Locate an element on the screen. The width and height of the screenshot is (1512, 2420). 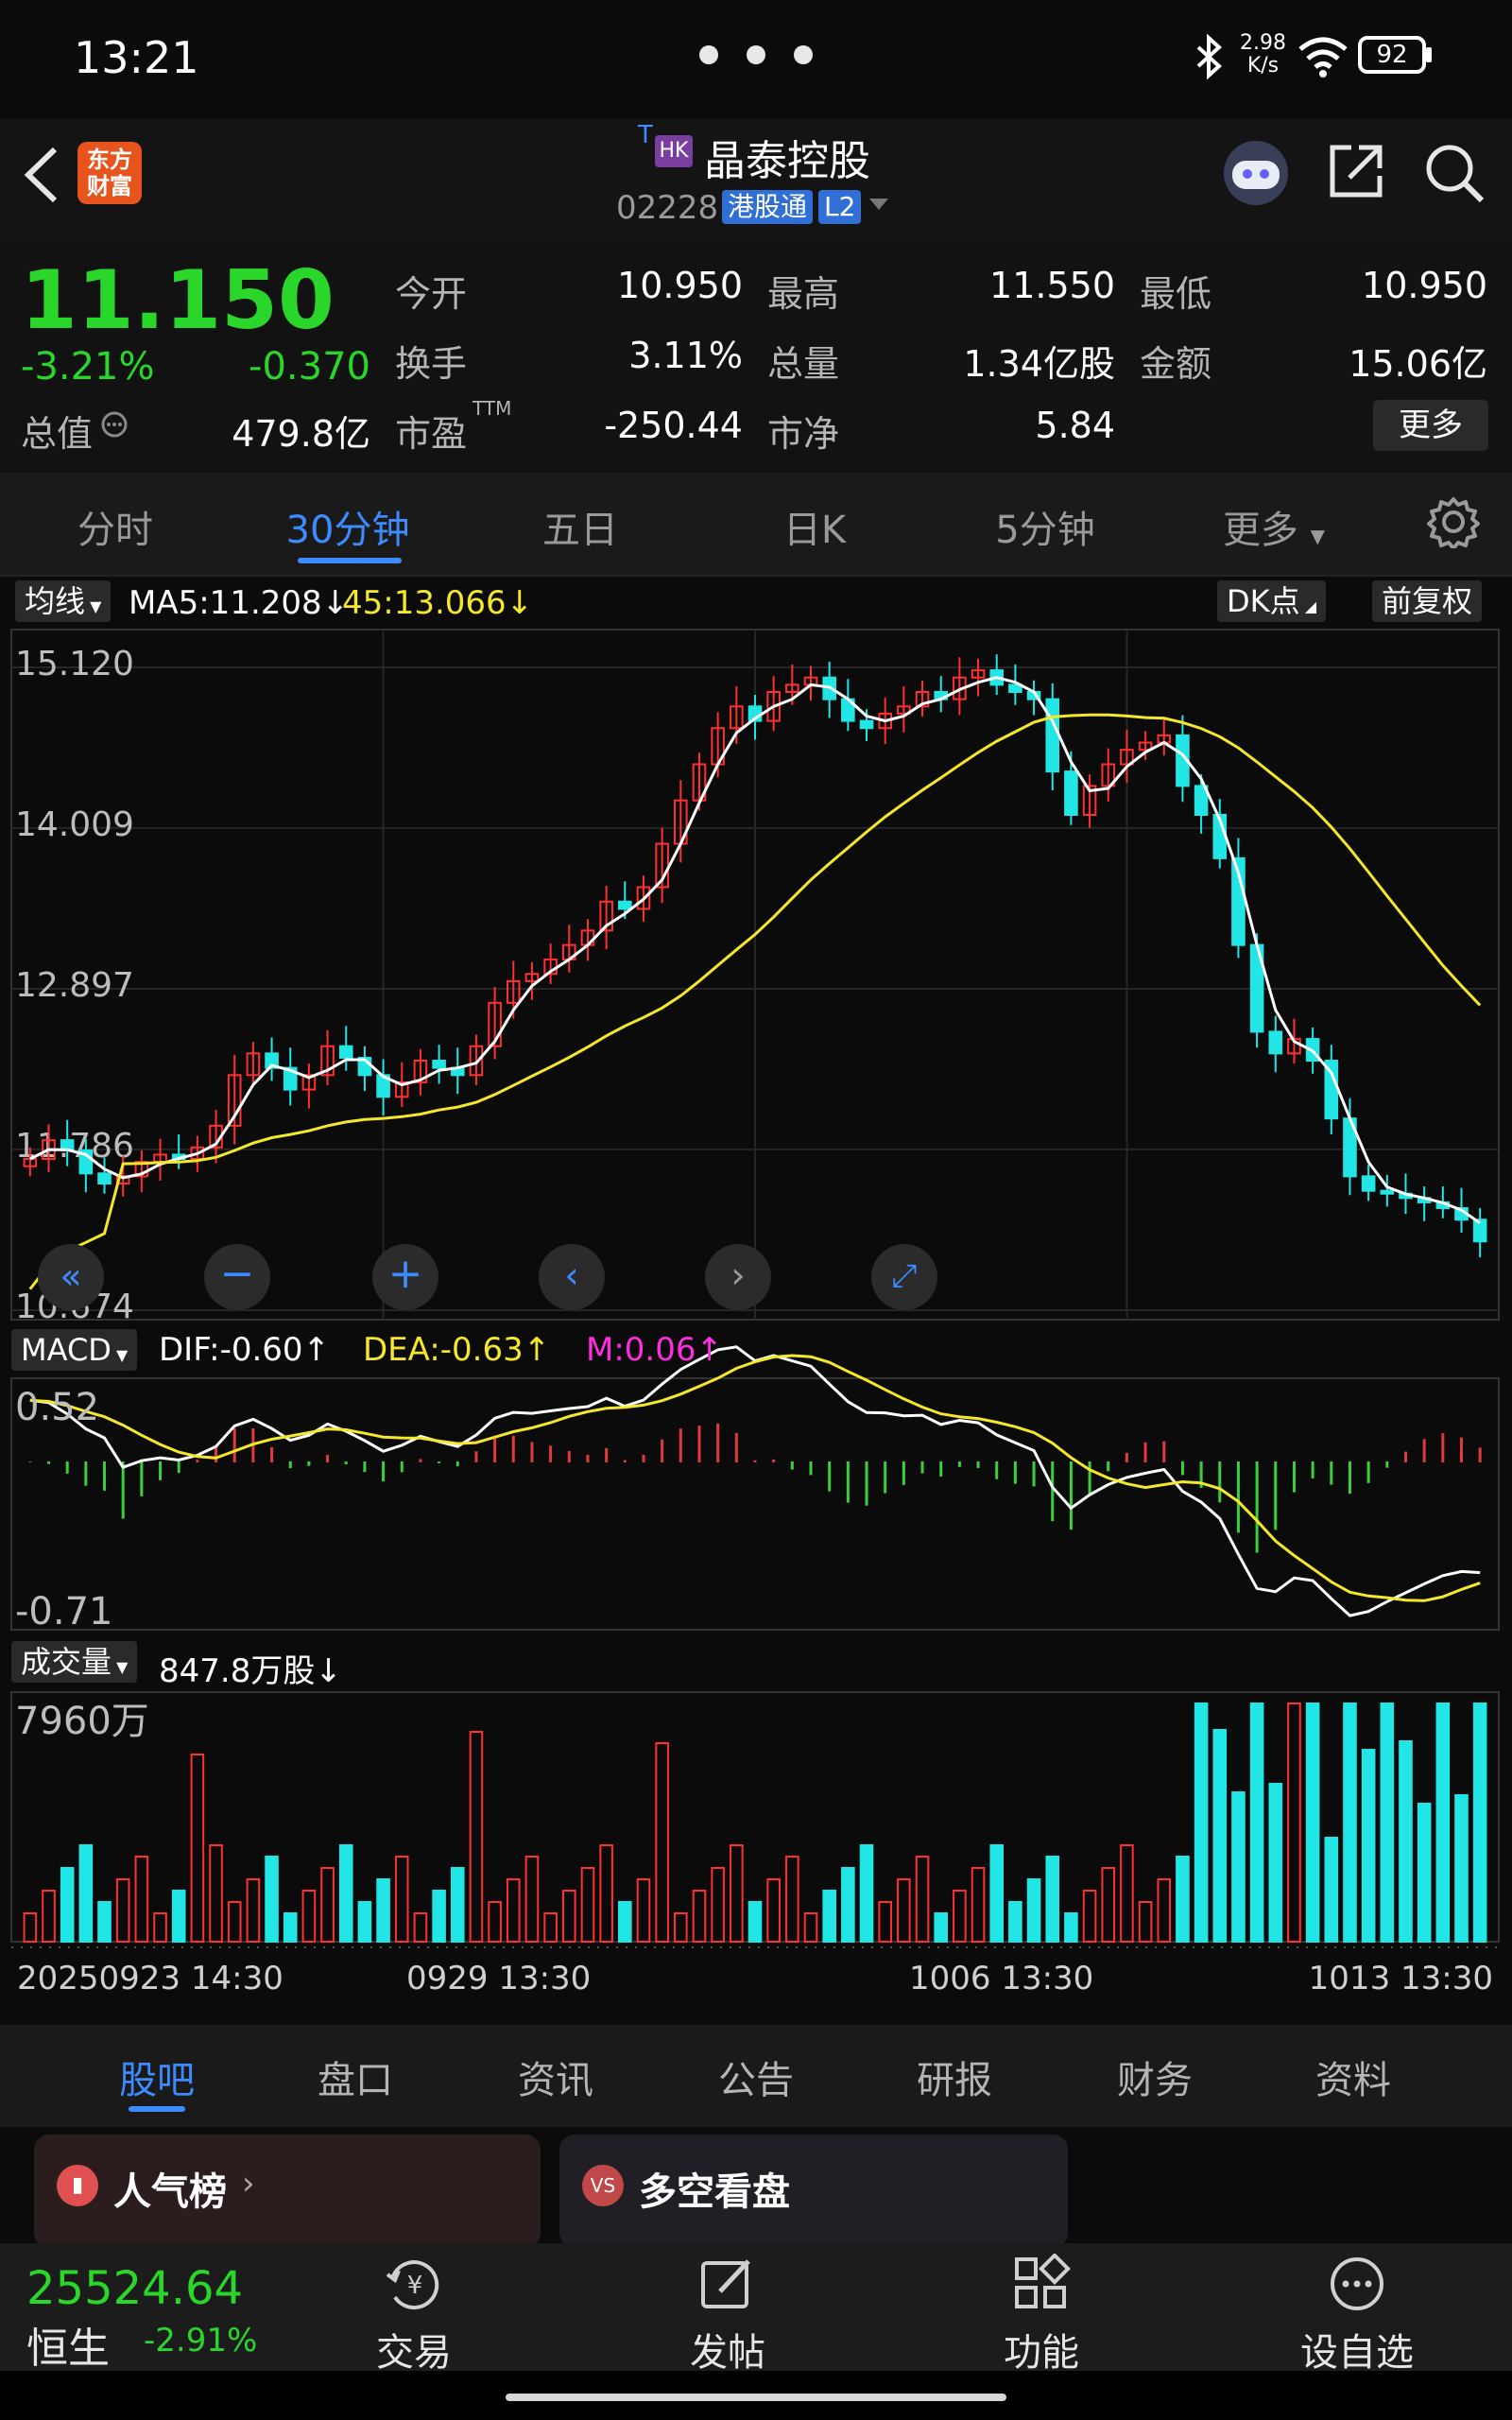
zoom-in-button: + is located at coordinates (405, 1277).